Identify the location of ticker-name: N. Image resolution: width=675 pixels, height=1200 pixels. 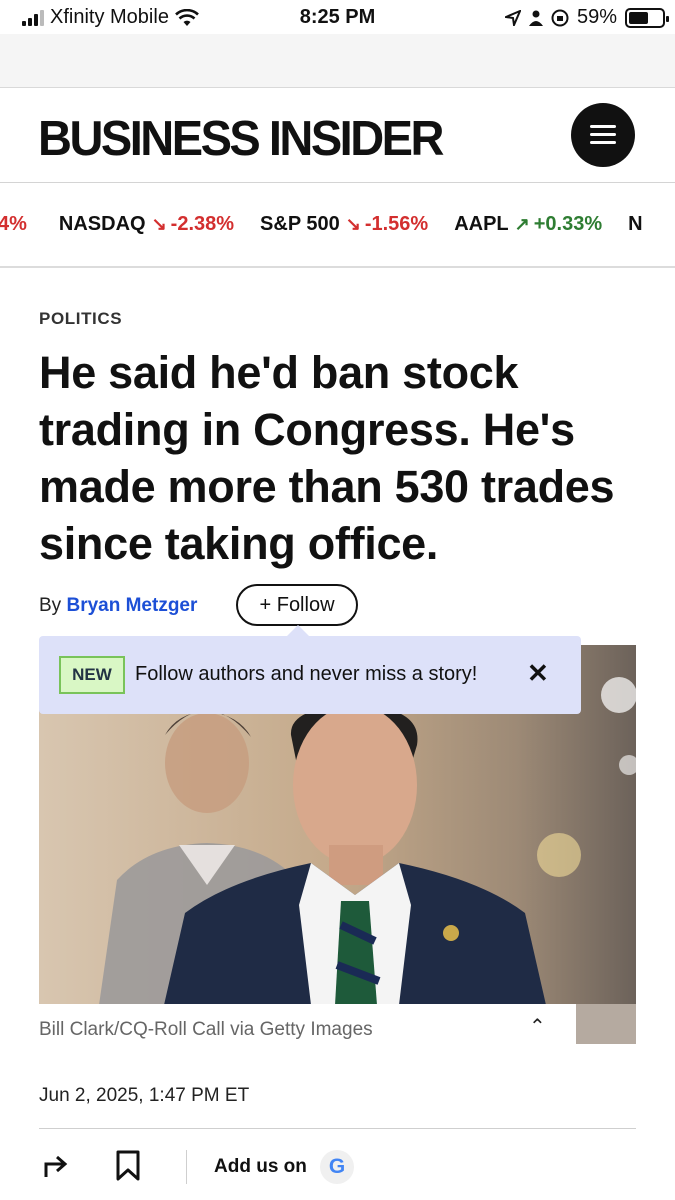
(635, 224).